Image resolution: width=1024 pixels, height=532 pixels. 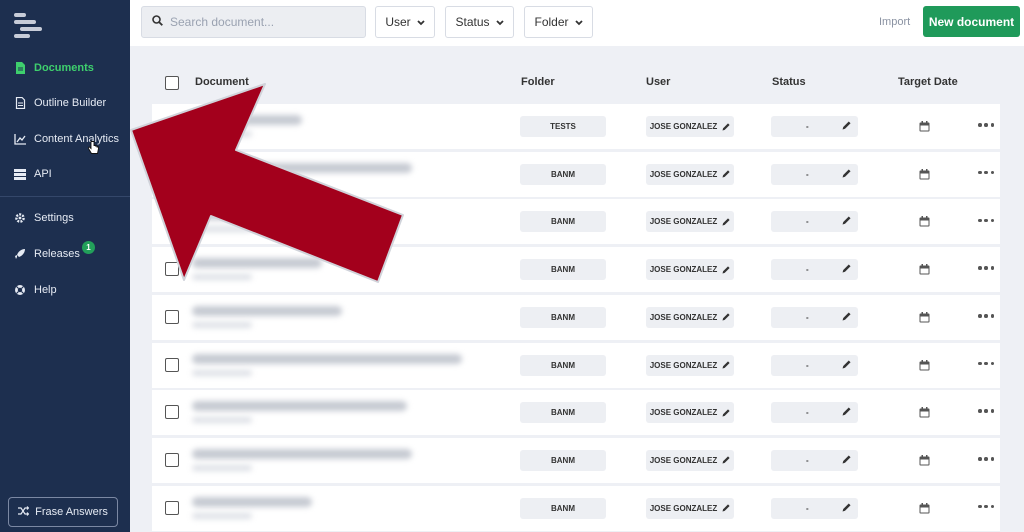 What do you see at coordinates (222, 82) in the screenshot?
I see `column-header-document: Document` at bounding box center [222, 82].